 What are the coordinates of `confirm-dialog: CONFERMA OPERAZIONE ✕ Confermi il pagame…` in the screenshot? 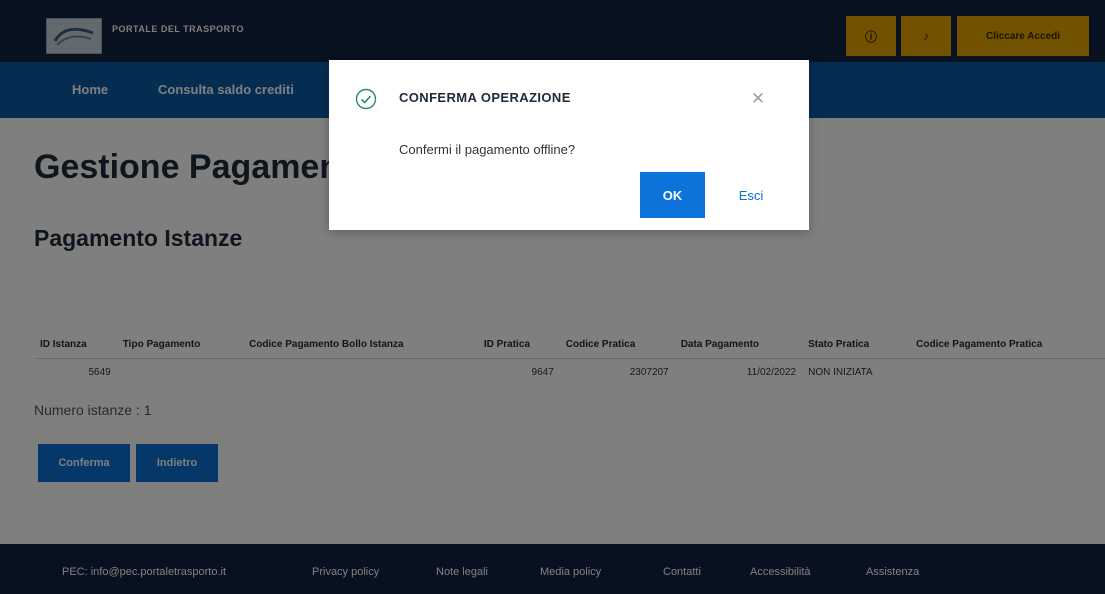 It's located at (569, 145).